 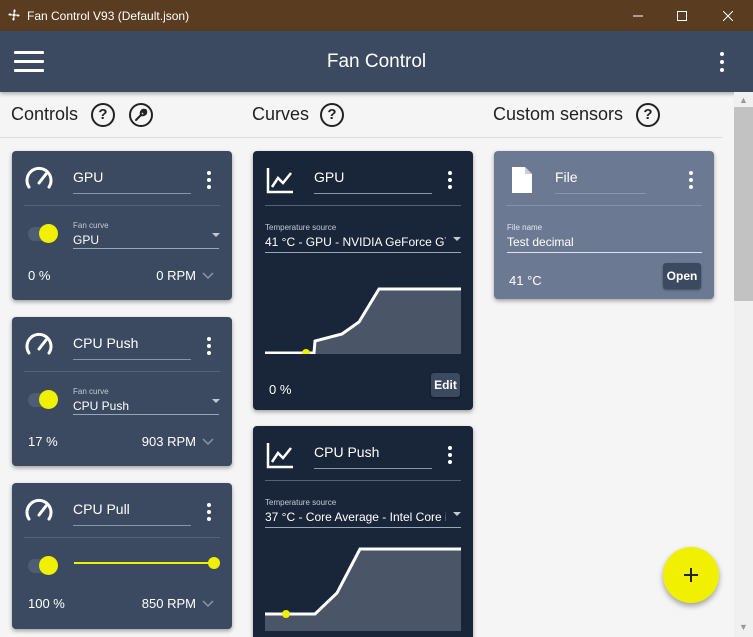 I want to click on window-titlebar: Fan Control V93 (Default.json), so click(x=376, y=15).